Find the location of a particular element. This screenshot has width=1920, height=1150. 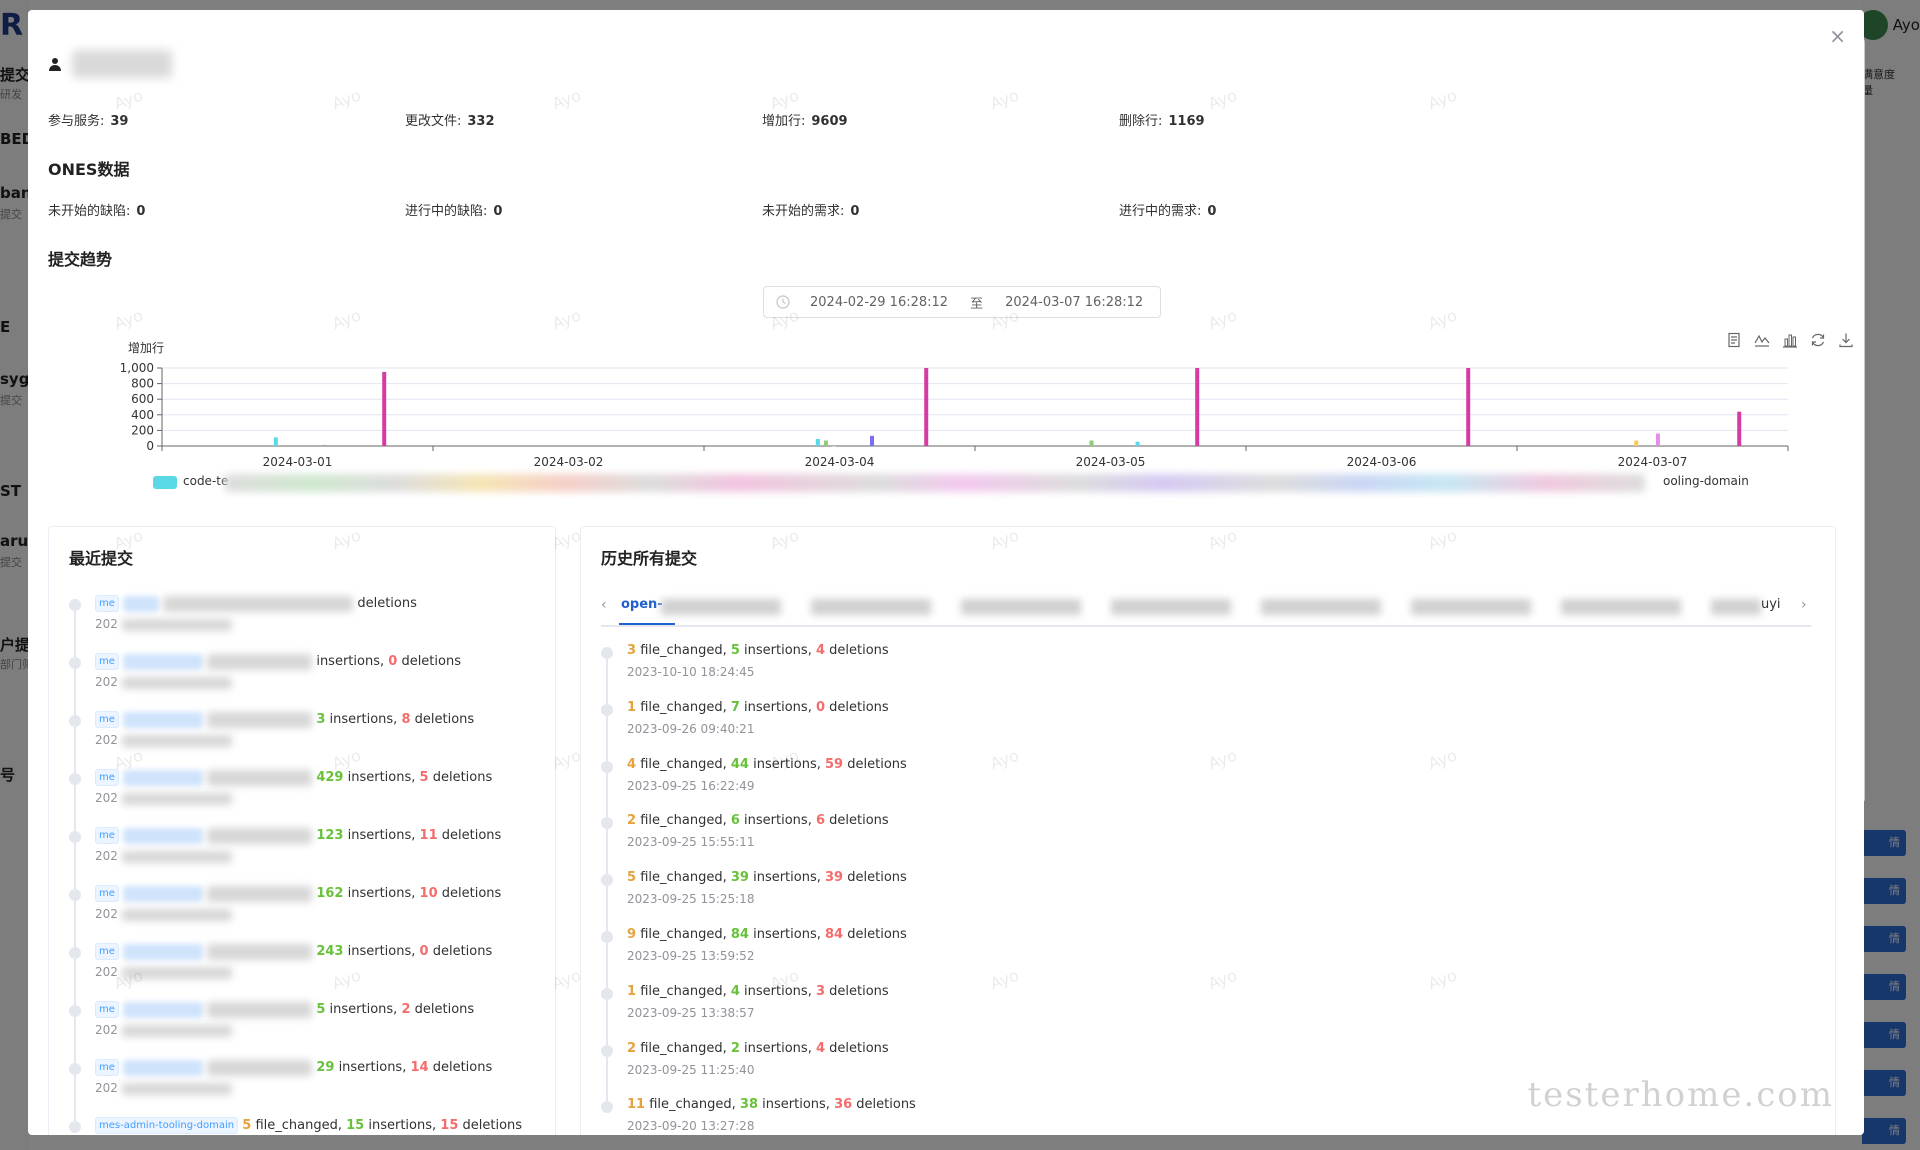

trend-section-title: 提交趋势 is located at coordinates (80, 259).